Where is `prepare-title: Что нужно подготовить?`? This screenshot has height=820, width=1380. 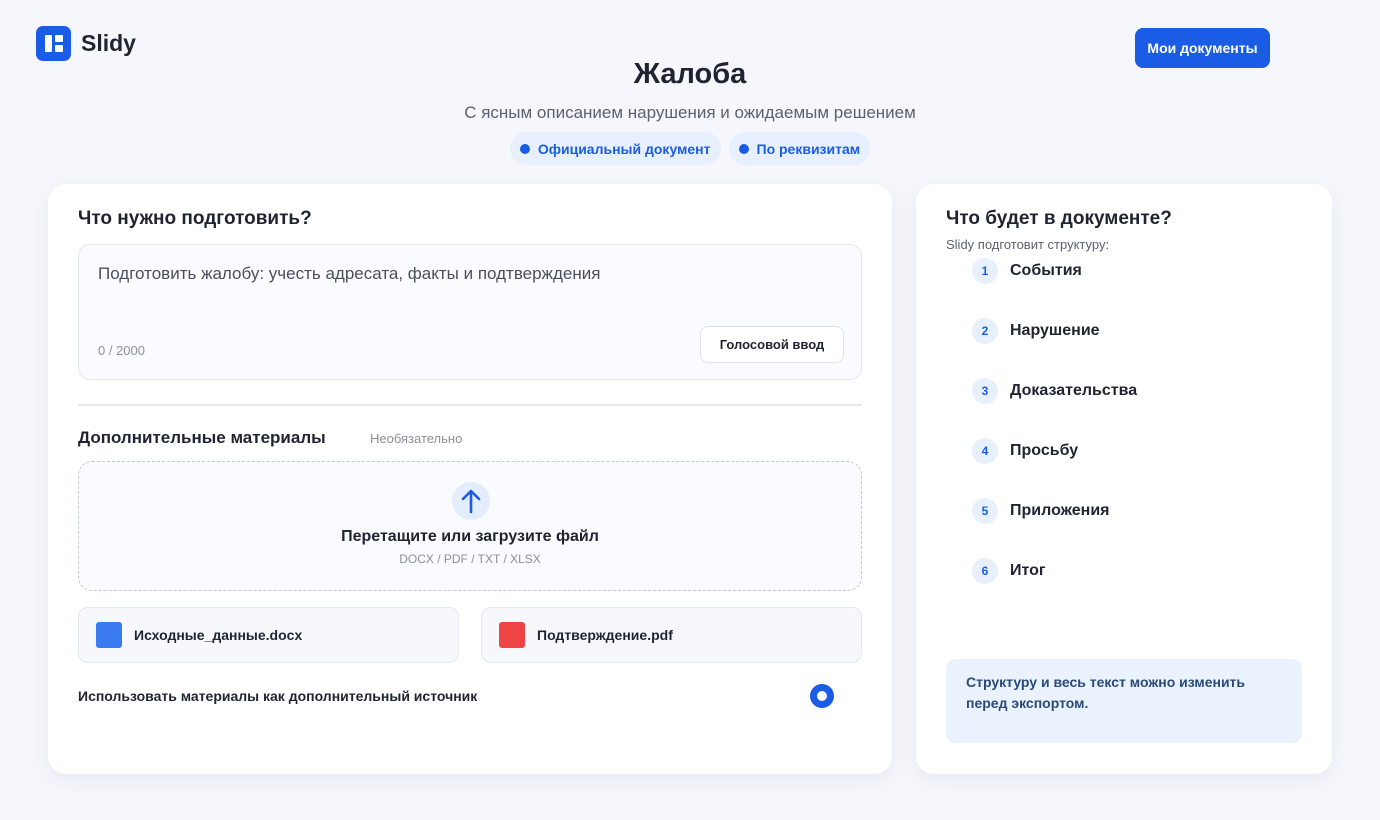
prepare-title: Что нужно подготовить? is located at coordinates (195, 218).